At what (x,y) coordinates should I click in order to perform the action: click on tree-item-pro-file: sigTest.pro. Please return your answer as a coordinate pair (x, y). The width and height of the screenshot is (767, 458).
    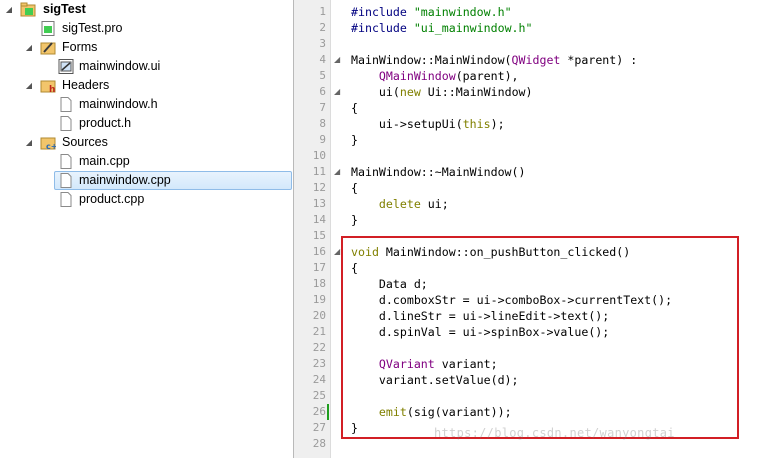
    Looking at the image, I should click on (145, 28).